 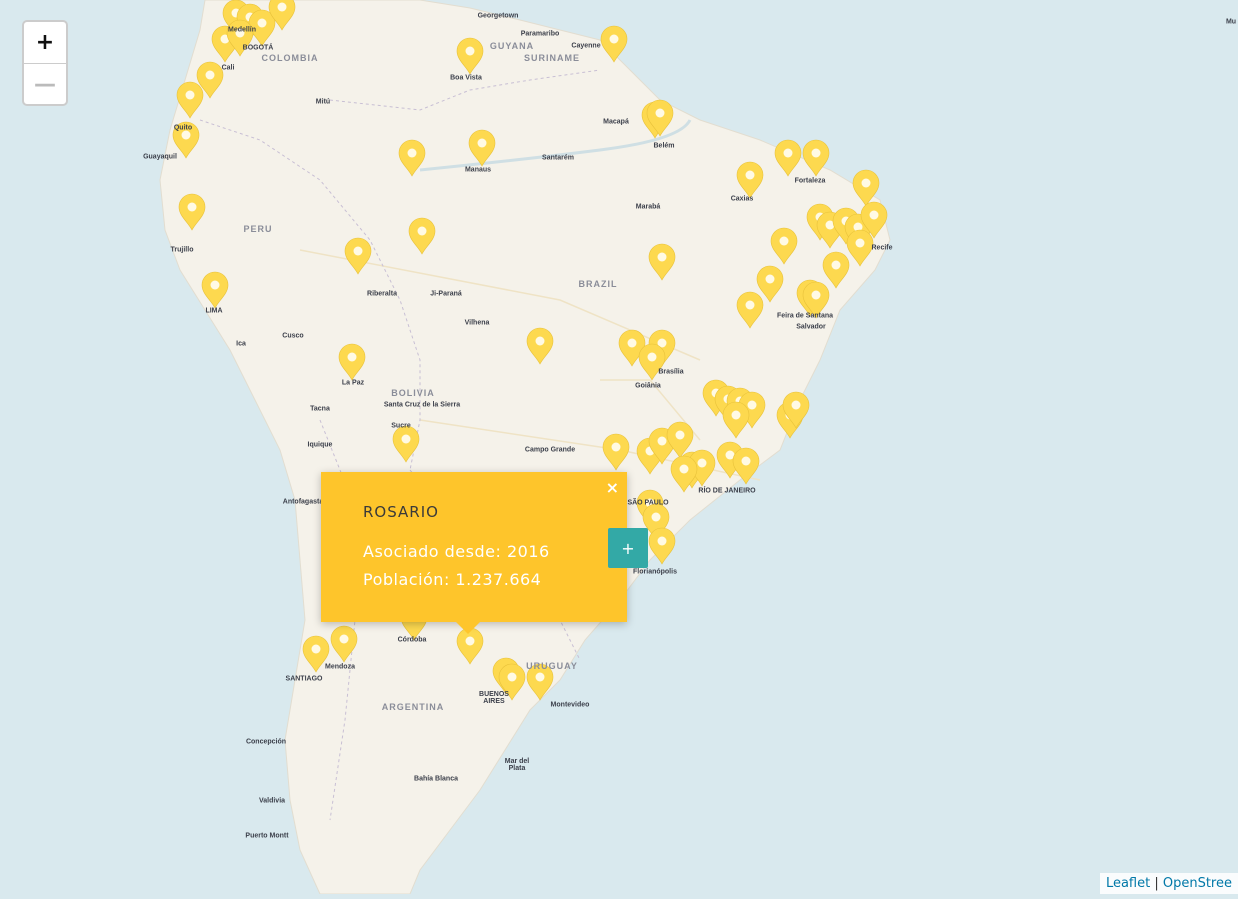 What do you see at coordinates (382, 294) in the screenshot?
I see `city-label: Riberalta` at bounding box center [382, 294].